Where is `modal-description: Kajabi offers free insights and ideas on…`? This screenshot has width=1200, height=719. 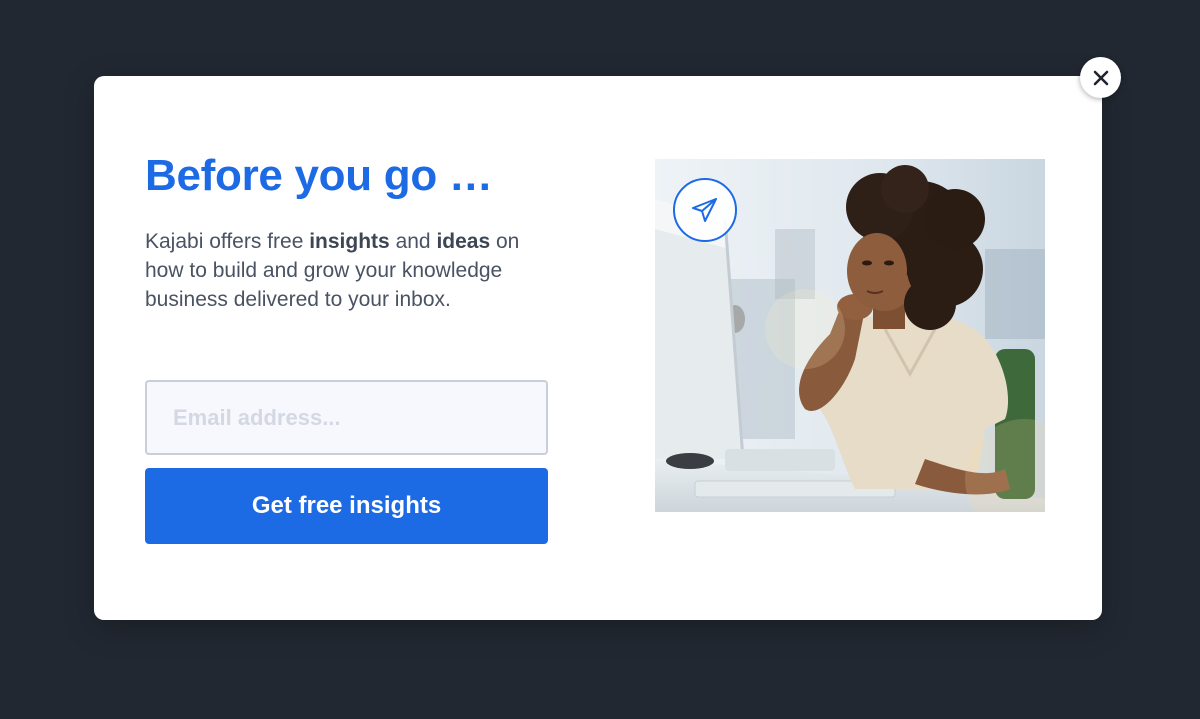
modal-description: Kajabi offers free insights and ideas on… is located at coordinates (345, 270).